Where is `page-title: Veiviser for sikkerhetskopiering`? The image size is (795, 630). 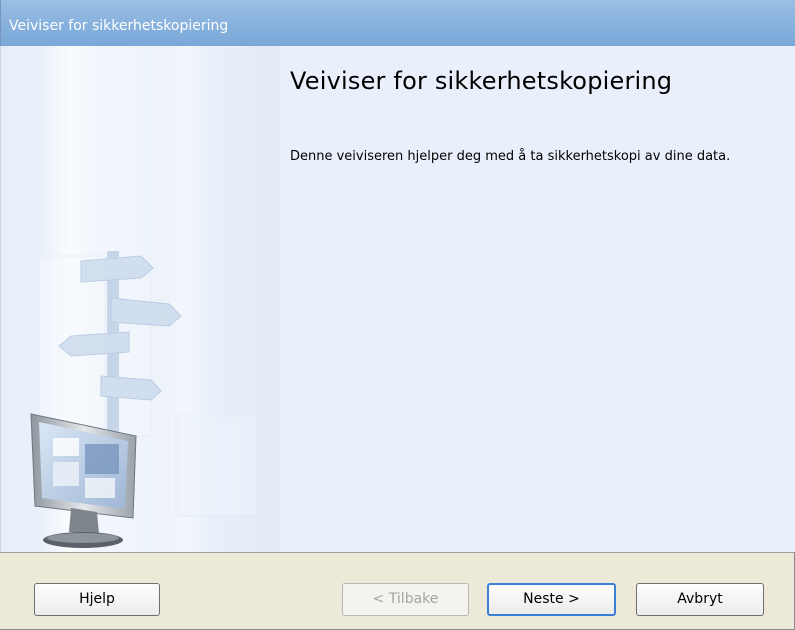 page-title: Veiviser for sikkerhetskopiering is located at coordinates (481, 81).